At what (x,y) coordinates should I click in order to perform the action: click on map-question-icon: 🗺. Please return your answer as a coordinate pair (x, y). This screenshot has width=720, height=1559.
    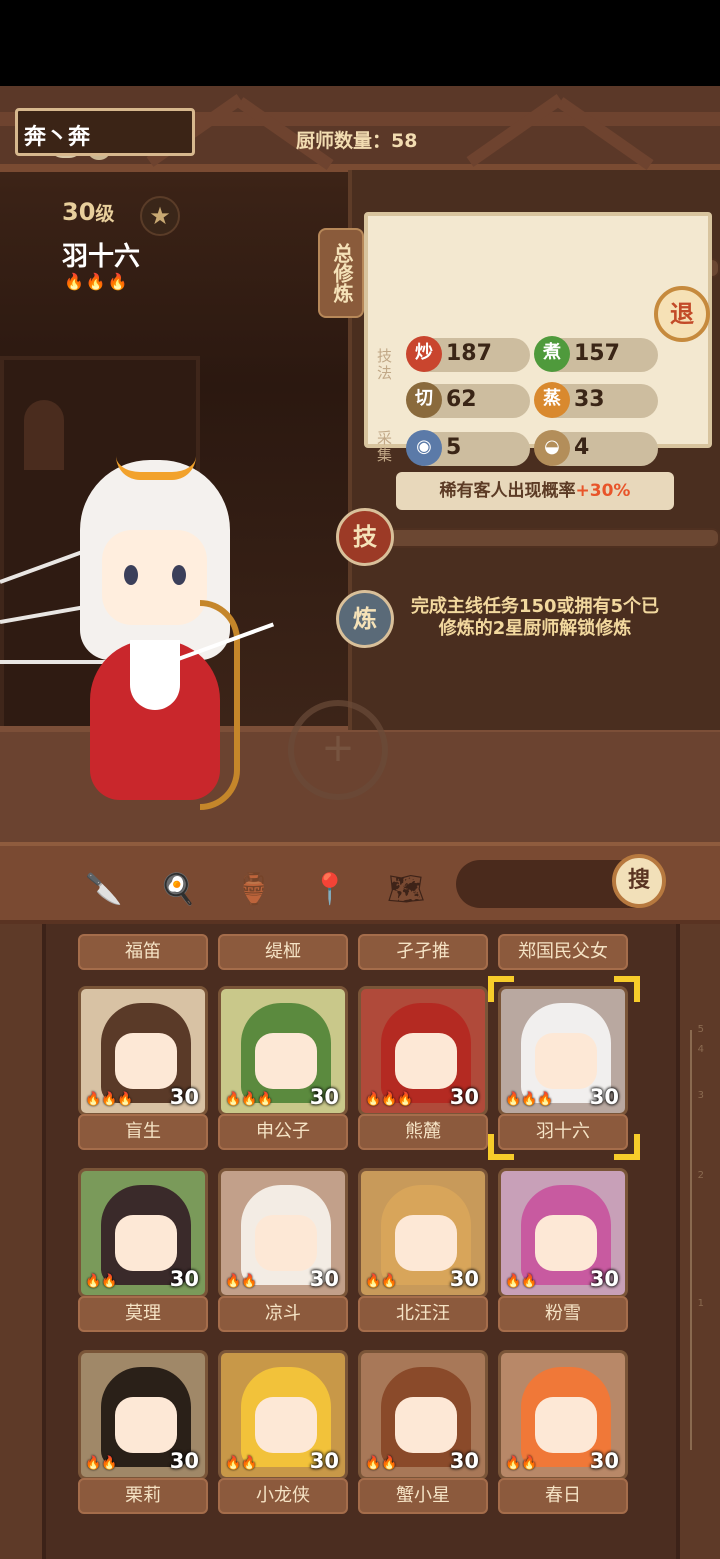
    Looking at the image, I should click on (406, 890).